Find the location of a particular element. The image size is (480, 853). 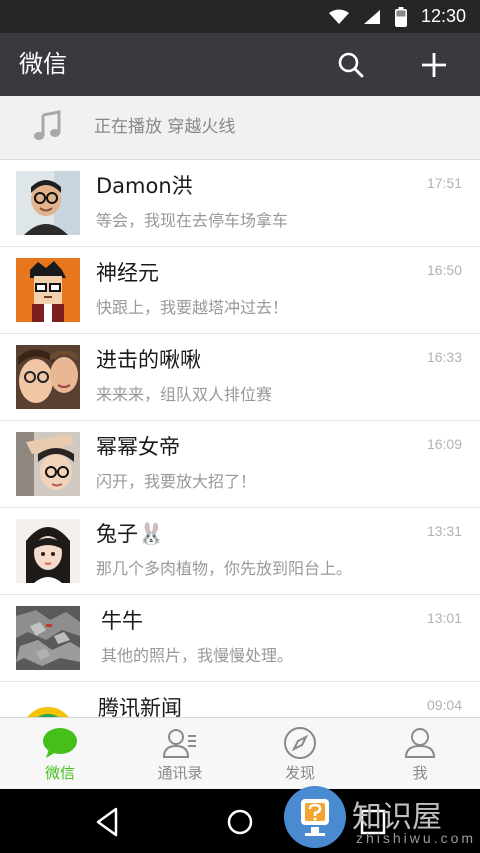

chat-row-tencent-news: 腾讯新闻 09:04 is located at coordinates (240, 699).